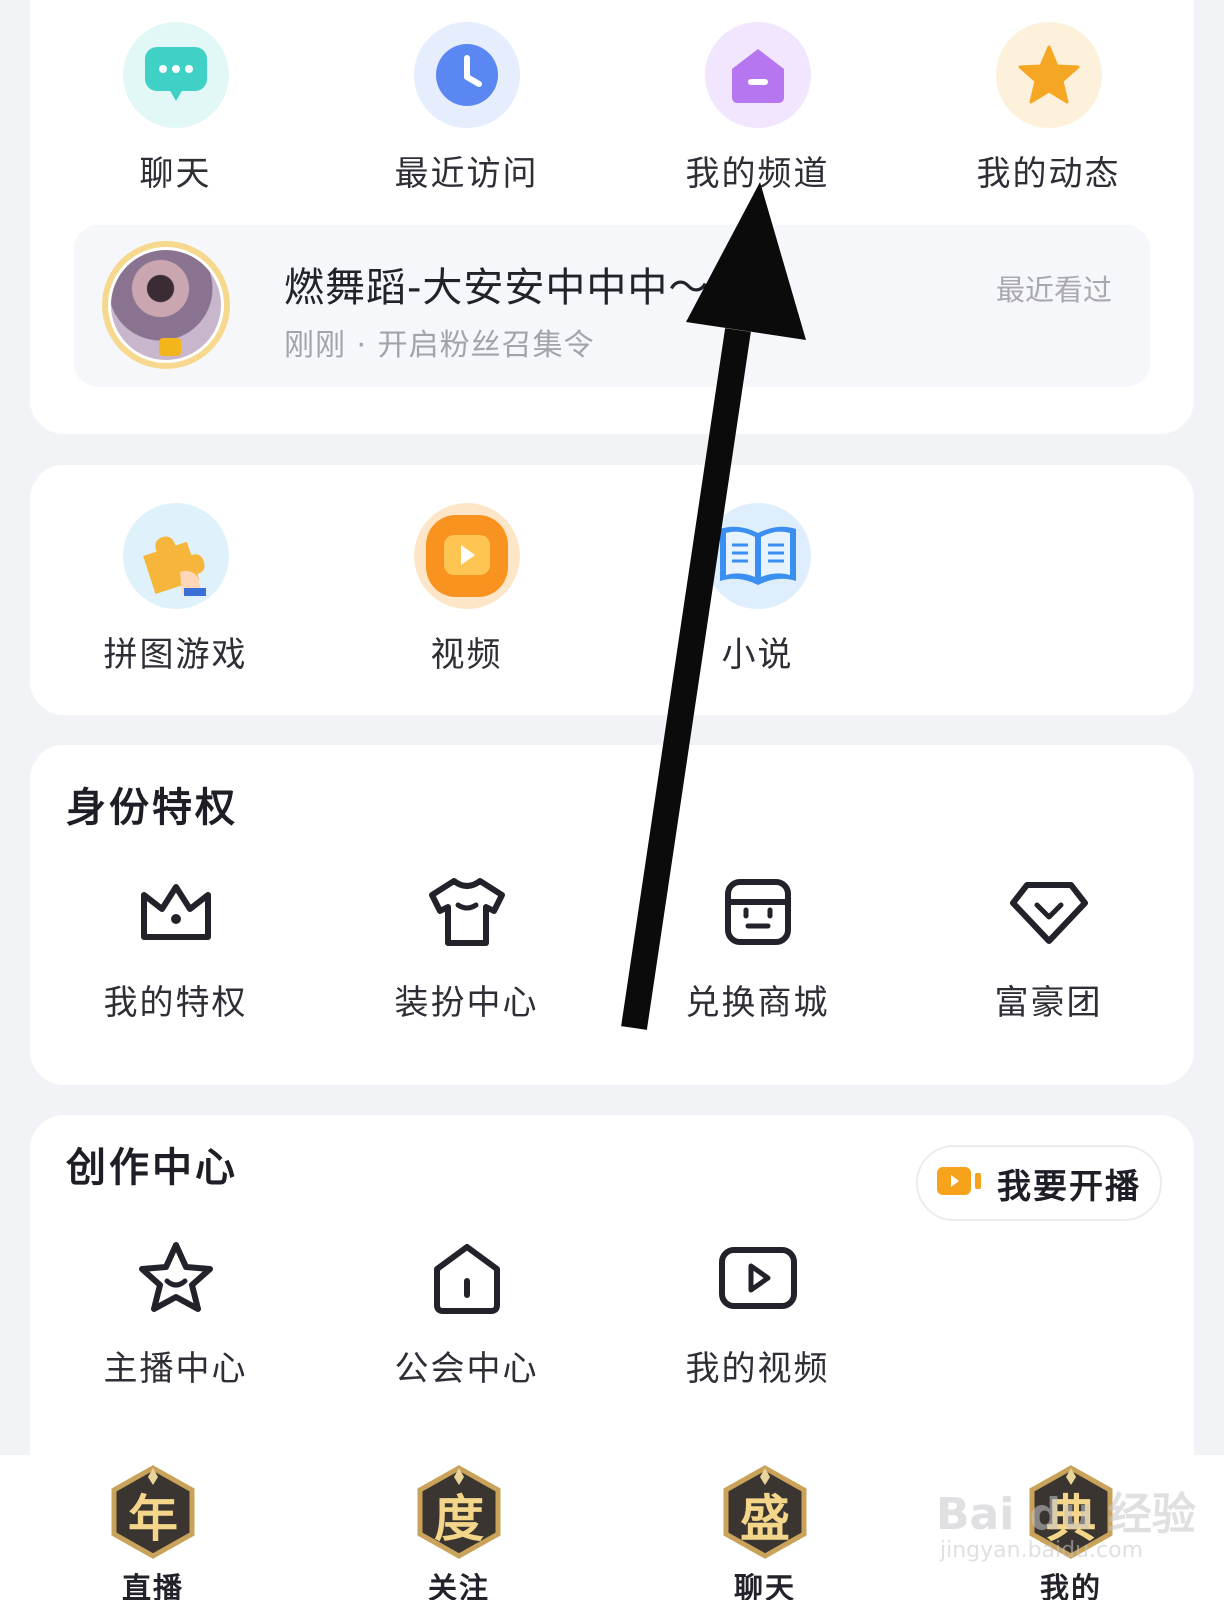 This screenshot has height=1600, width=1224. Describe the element at coordinates (1048, 75) in the screenshot. I see `star-icon` at that location.